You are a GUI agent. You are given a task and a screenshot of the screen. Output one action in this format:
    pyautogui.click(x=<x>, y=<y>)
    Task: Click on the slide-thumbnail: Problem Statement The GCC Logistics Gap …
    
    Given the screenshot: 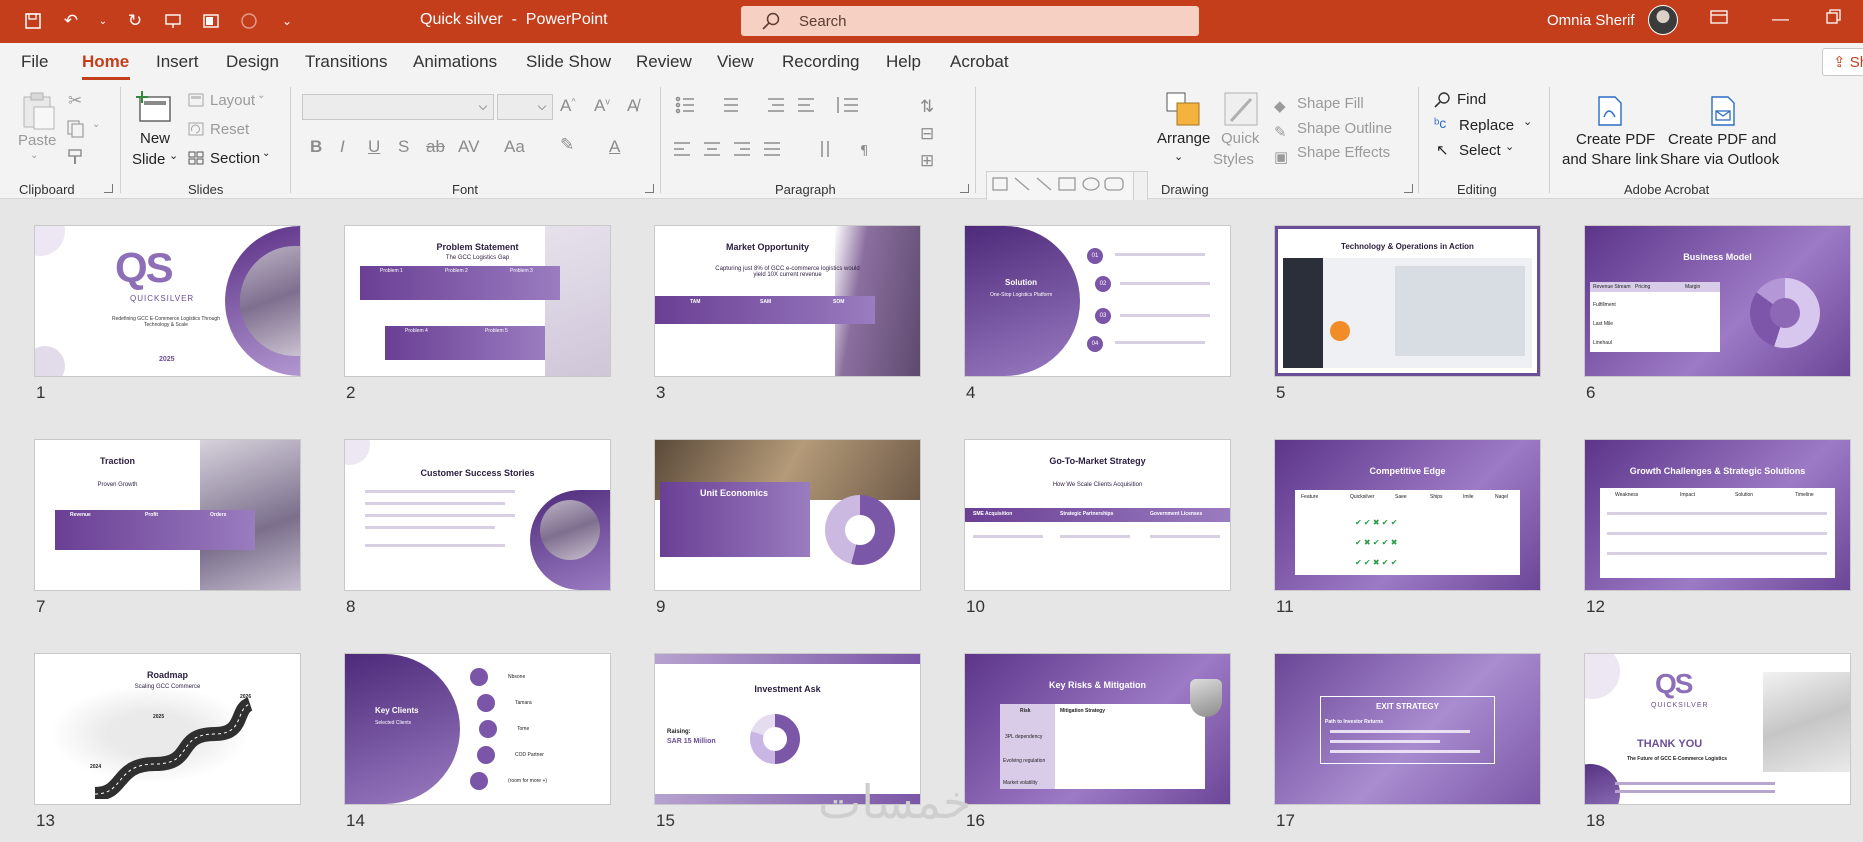 What is the action you would take?
    pyautogui.click(x=477, y=301)
    